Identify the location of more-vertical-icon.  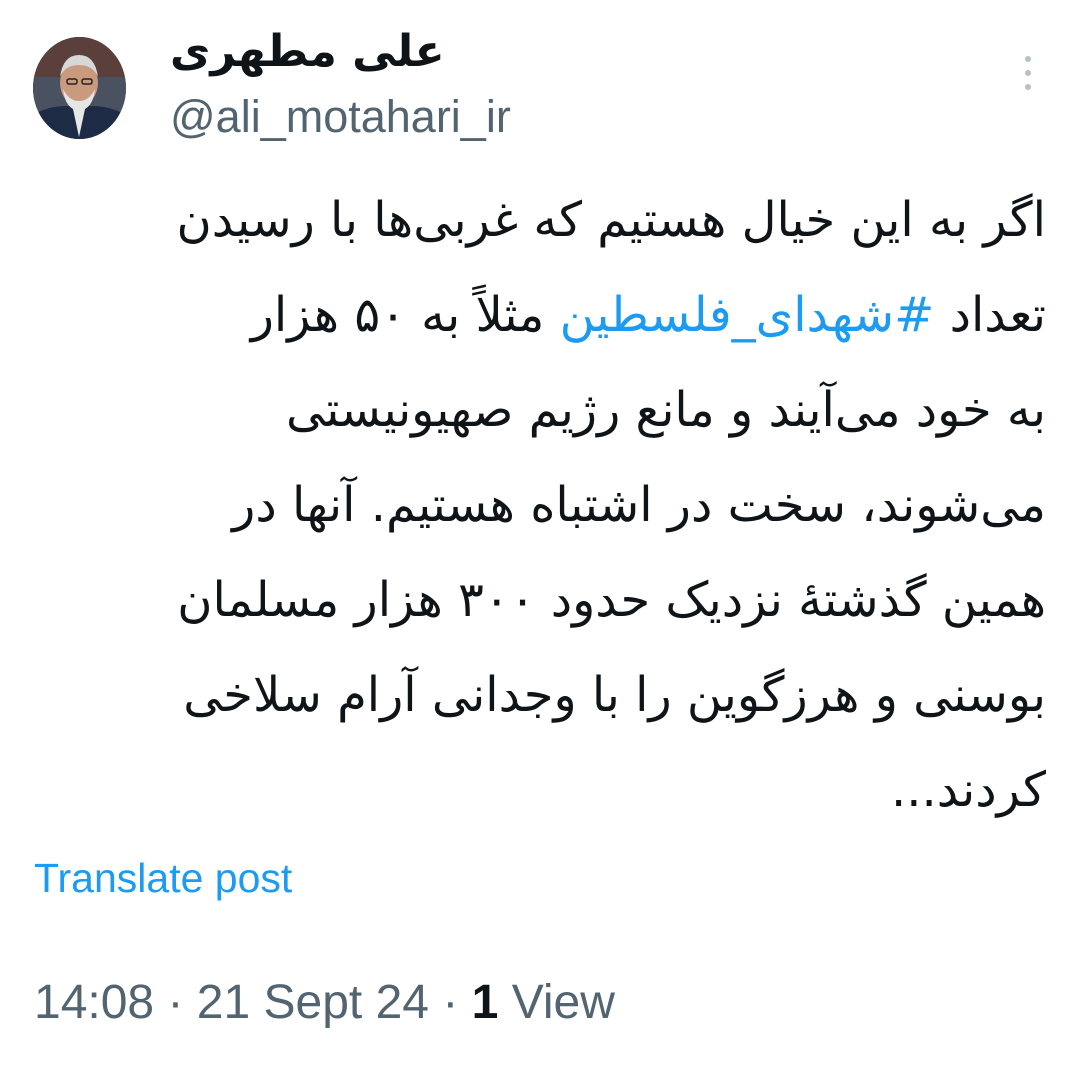
(1028, 78).